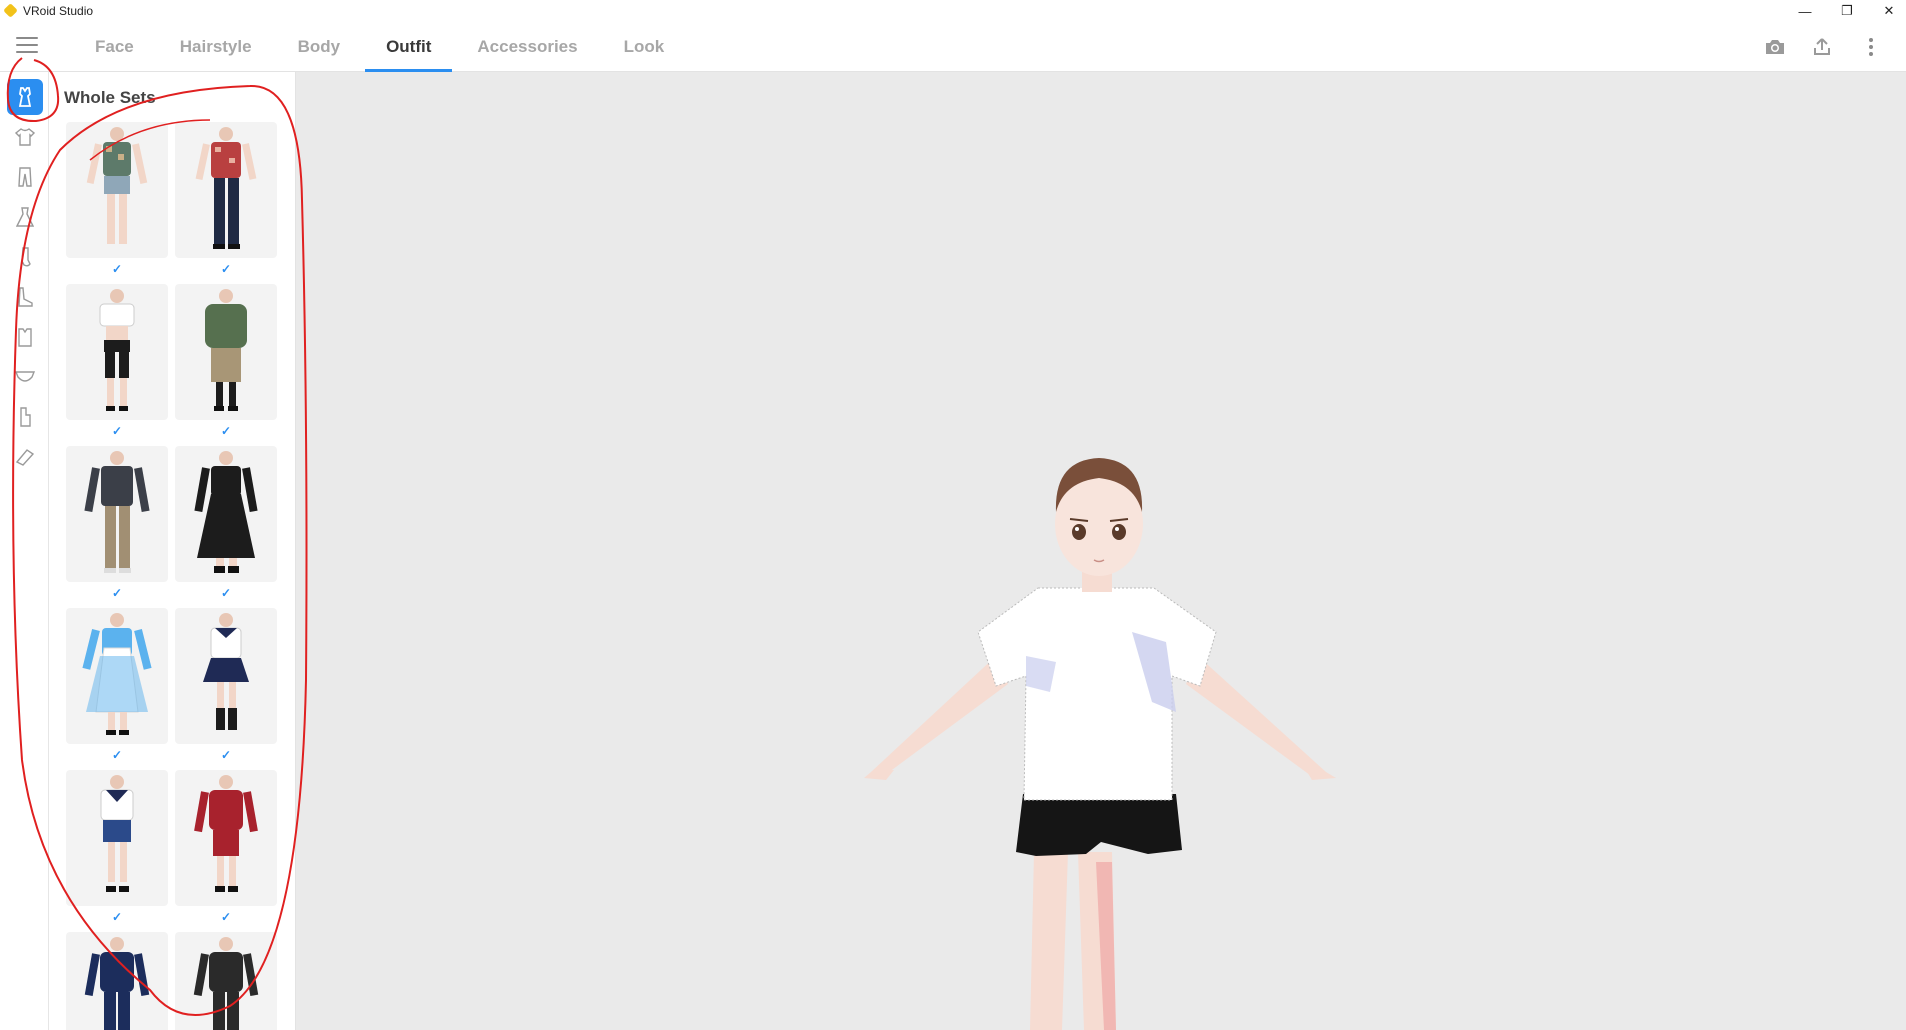 Image resolution: width=1906 pixels, height=1030 pixels. Describe the element at coordinates (27, 46) in the screenshot. I see `menu-icon` at that location.